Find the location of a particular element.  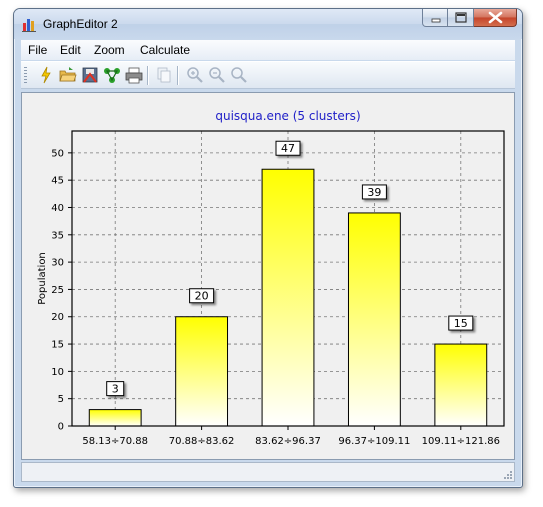

toolbar is located at coordinates (268, 75).